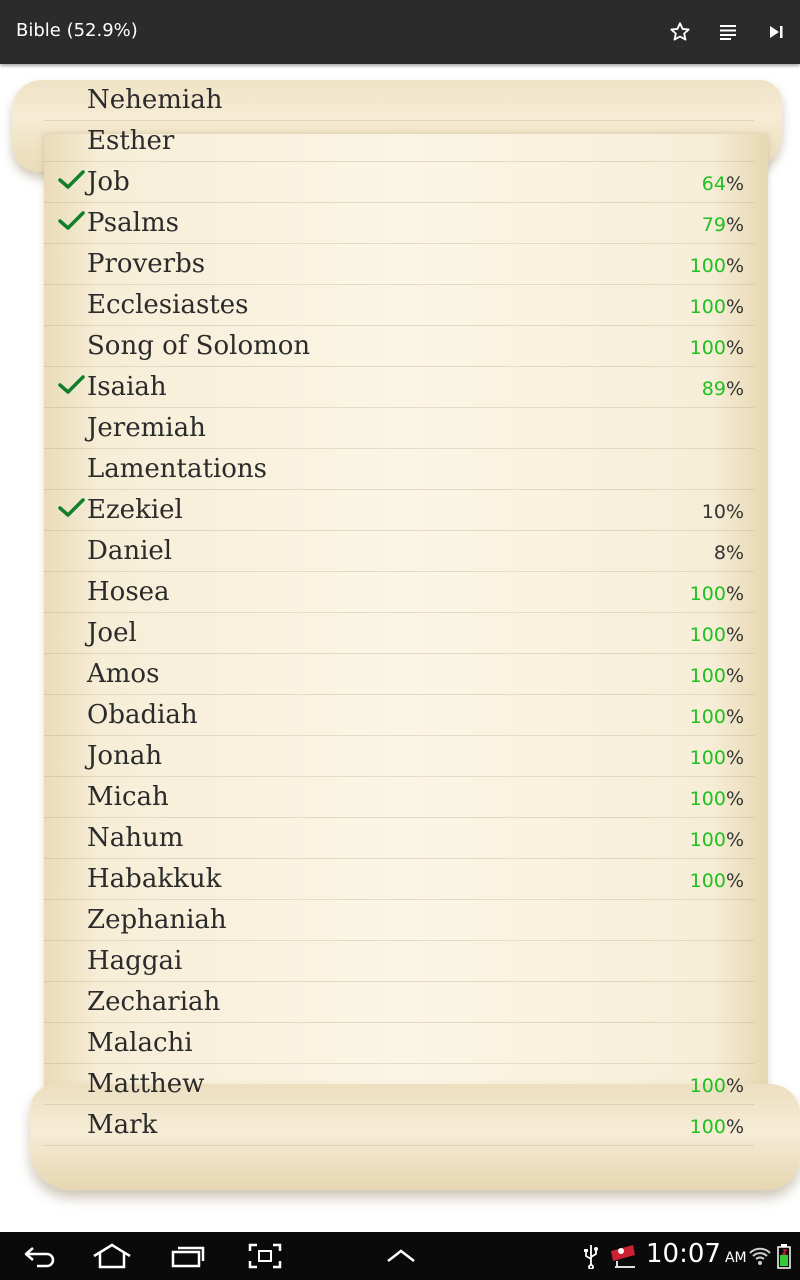  I want to click on book-name: Jeremiah, so click(146, 428).